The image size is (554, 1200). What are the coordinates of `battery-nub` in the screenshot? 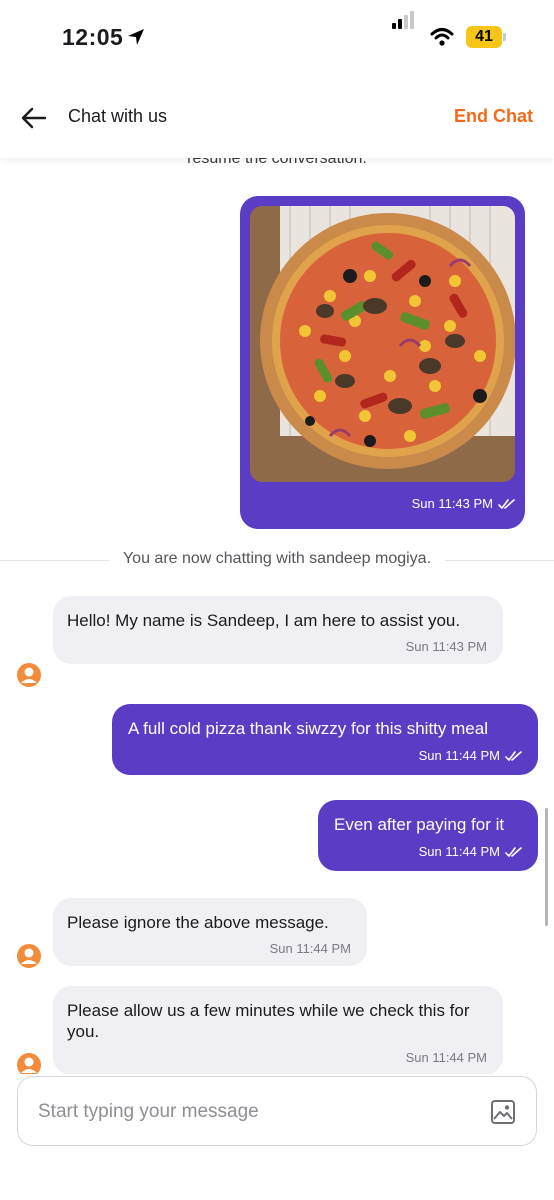 It's located at (504, 37).